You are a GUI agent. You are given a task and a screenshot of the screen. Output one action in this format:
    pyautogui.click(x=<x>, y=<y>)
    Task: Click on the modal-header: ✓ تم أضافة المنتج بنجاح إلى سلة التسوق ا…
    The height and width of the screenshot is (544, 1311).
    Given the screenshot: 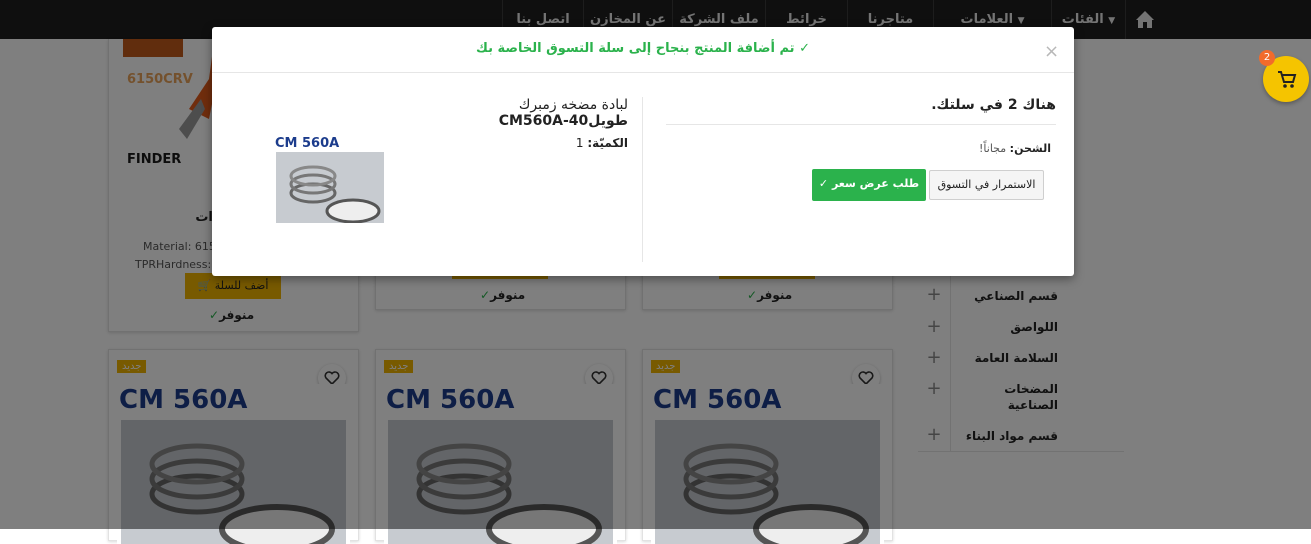 What is the action you would take?
    pyautogui.click(x=643, y=50)
    